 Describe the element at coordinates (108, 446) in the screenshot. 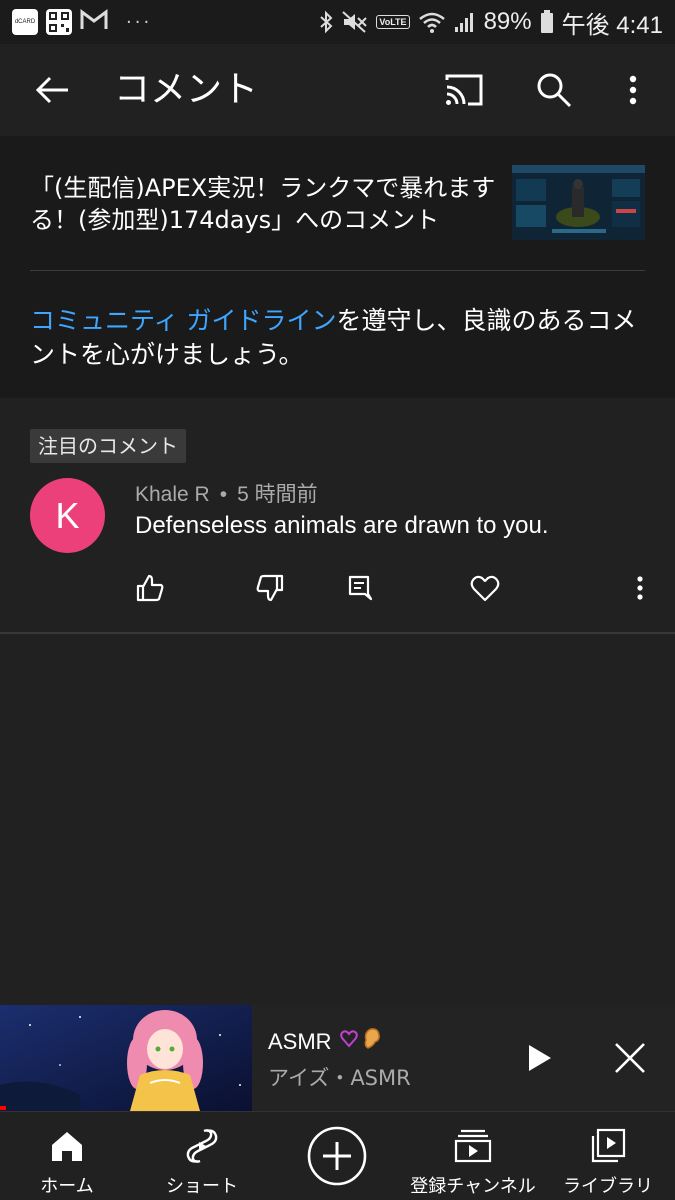

I see `highlighted-comment-badge: 注目のコメント` at that location.